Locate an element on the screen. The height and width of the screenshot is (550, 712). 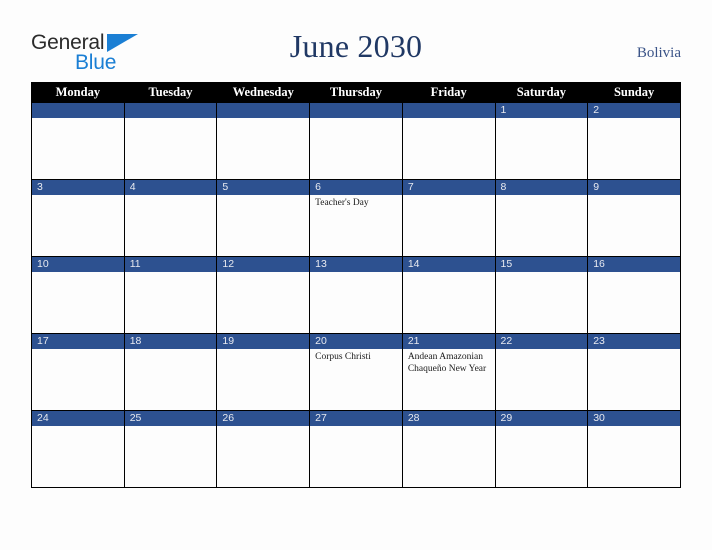
day-events: Andean Amazonian Chaqueño New Year is located at coordinates (449, 362).